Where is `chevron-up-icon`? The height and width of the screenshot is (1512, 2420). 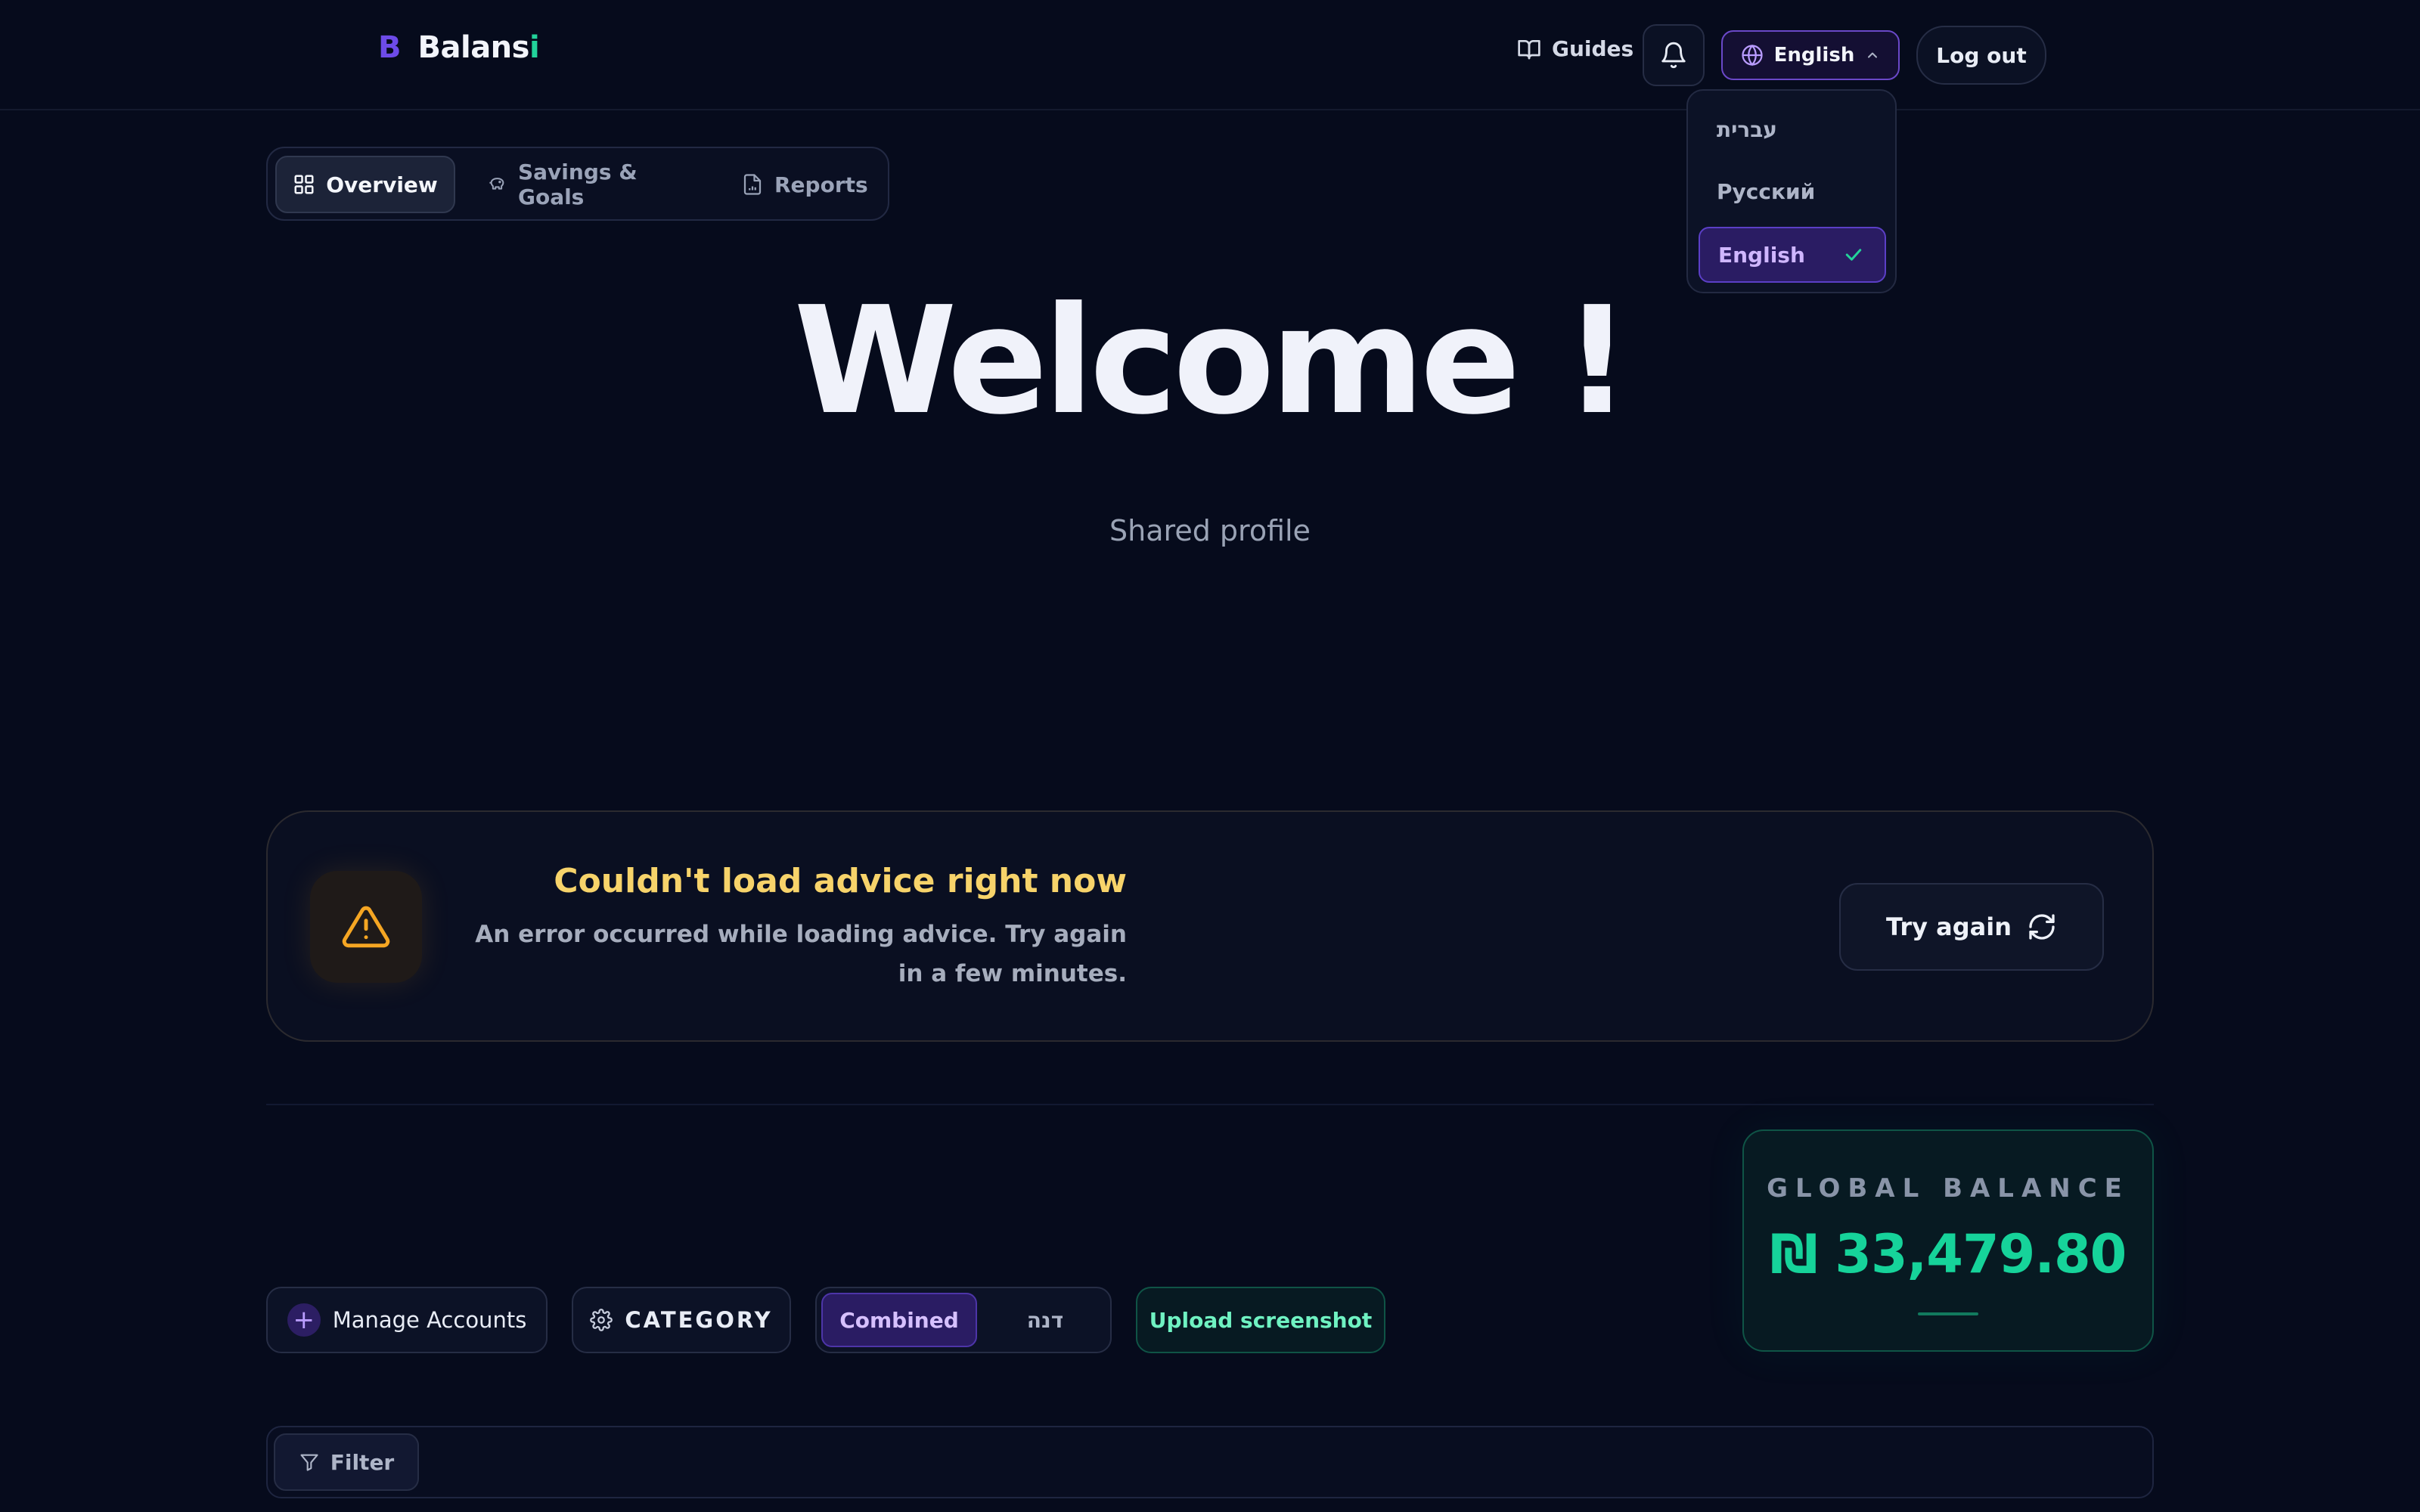
chevron-up-icon is located at coordinates (1873, 55).